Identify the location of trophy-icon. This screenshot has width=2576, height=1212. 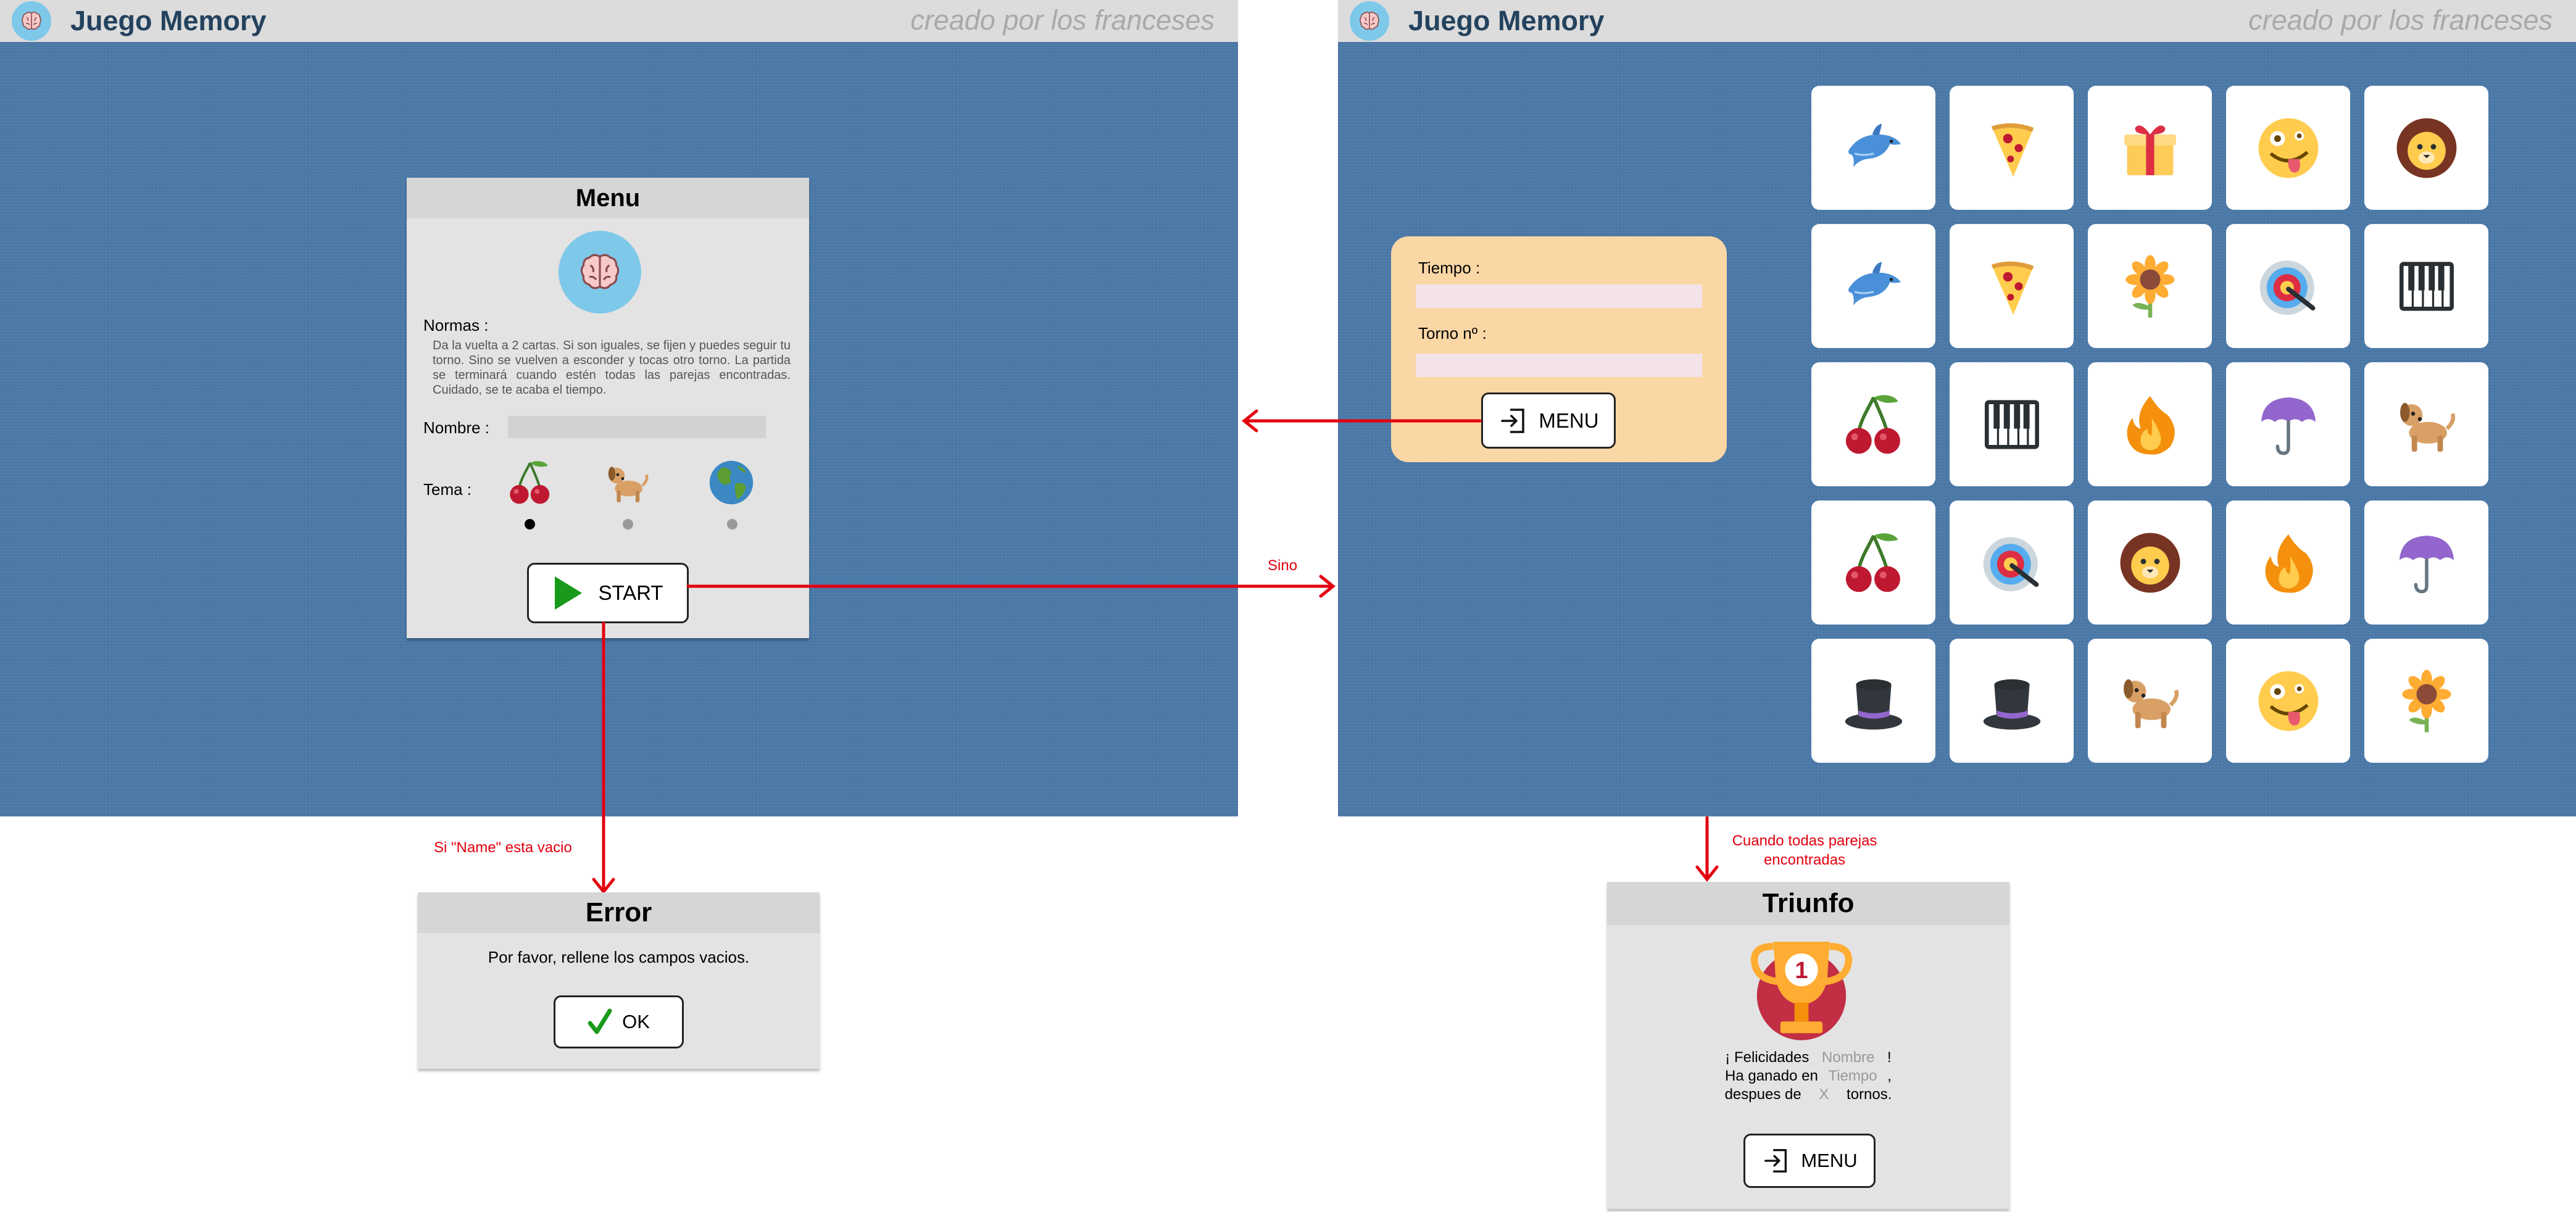
(1801, 988).